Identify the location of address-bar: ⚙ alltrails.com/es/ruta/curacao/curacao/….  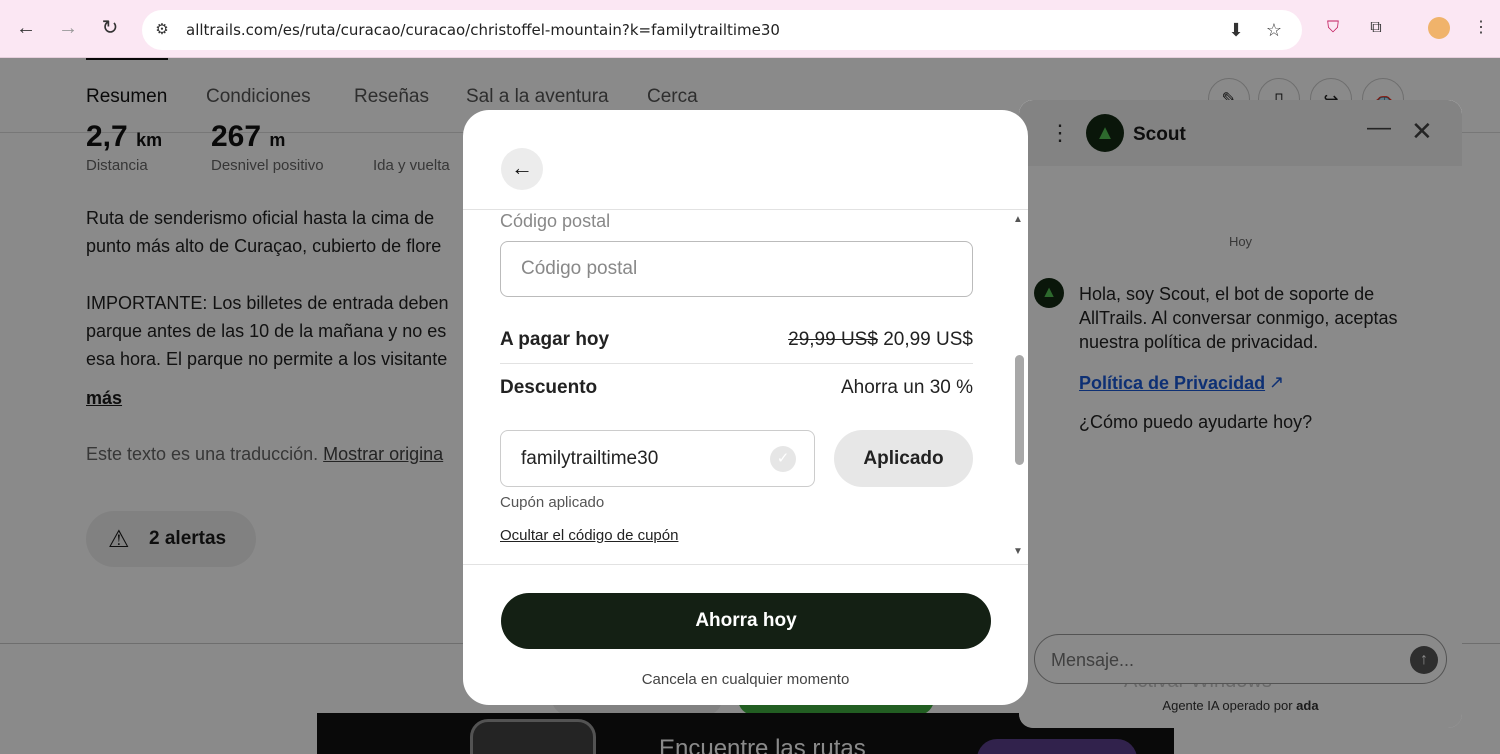
(722, 30).